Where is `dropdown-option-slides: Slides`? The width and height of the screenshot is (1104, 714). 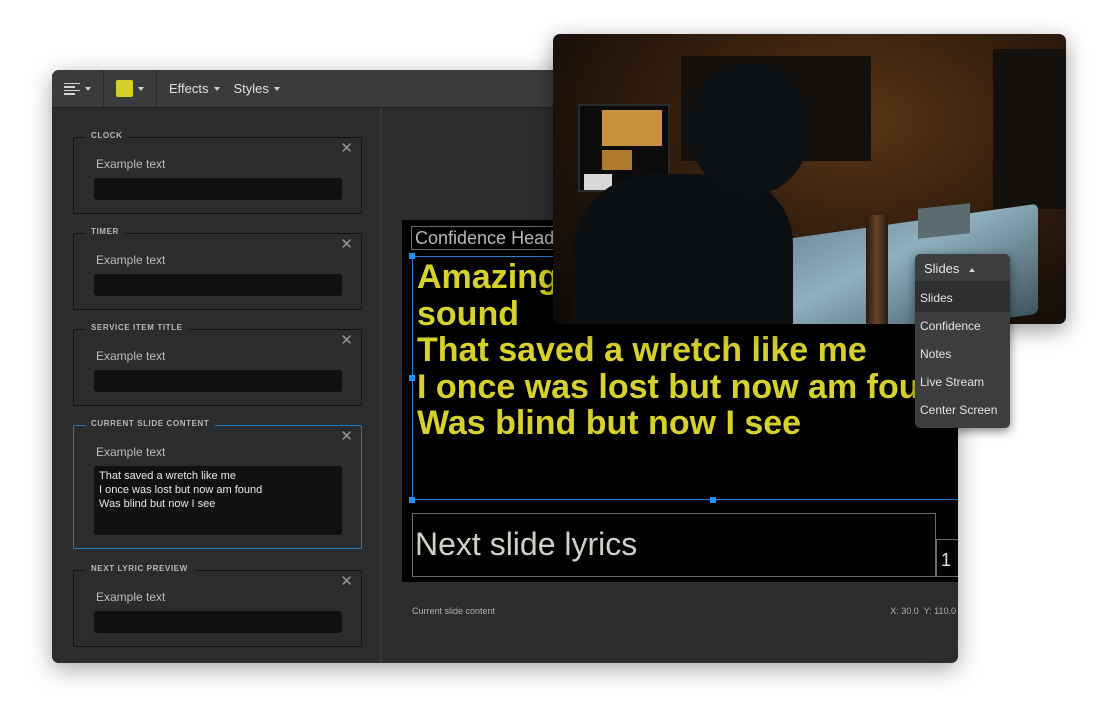
dropdown-option-slides: Slides is located at coordinates (962, 298).